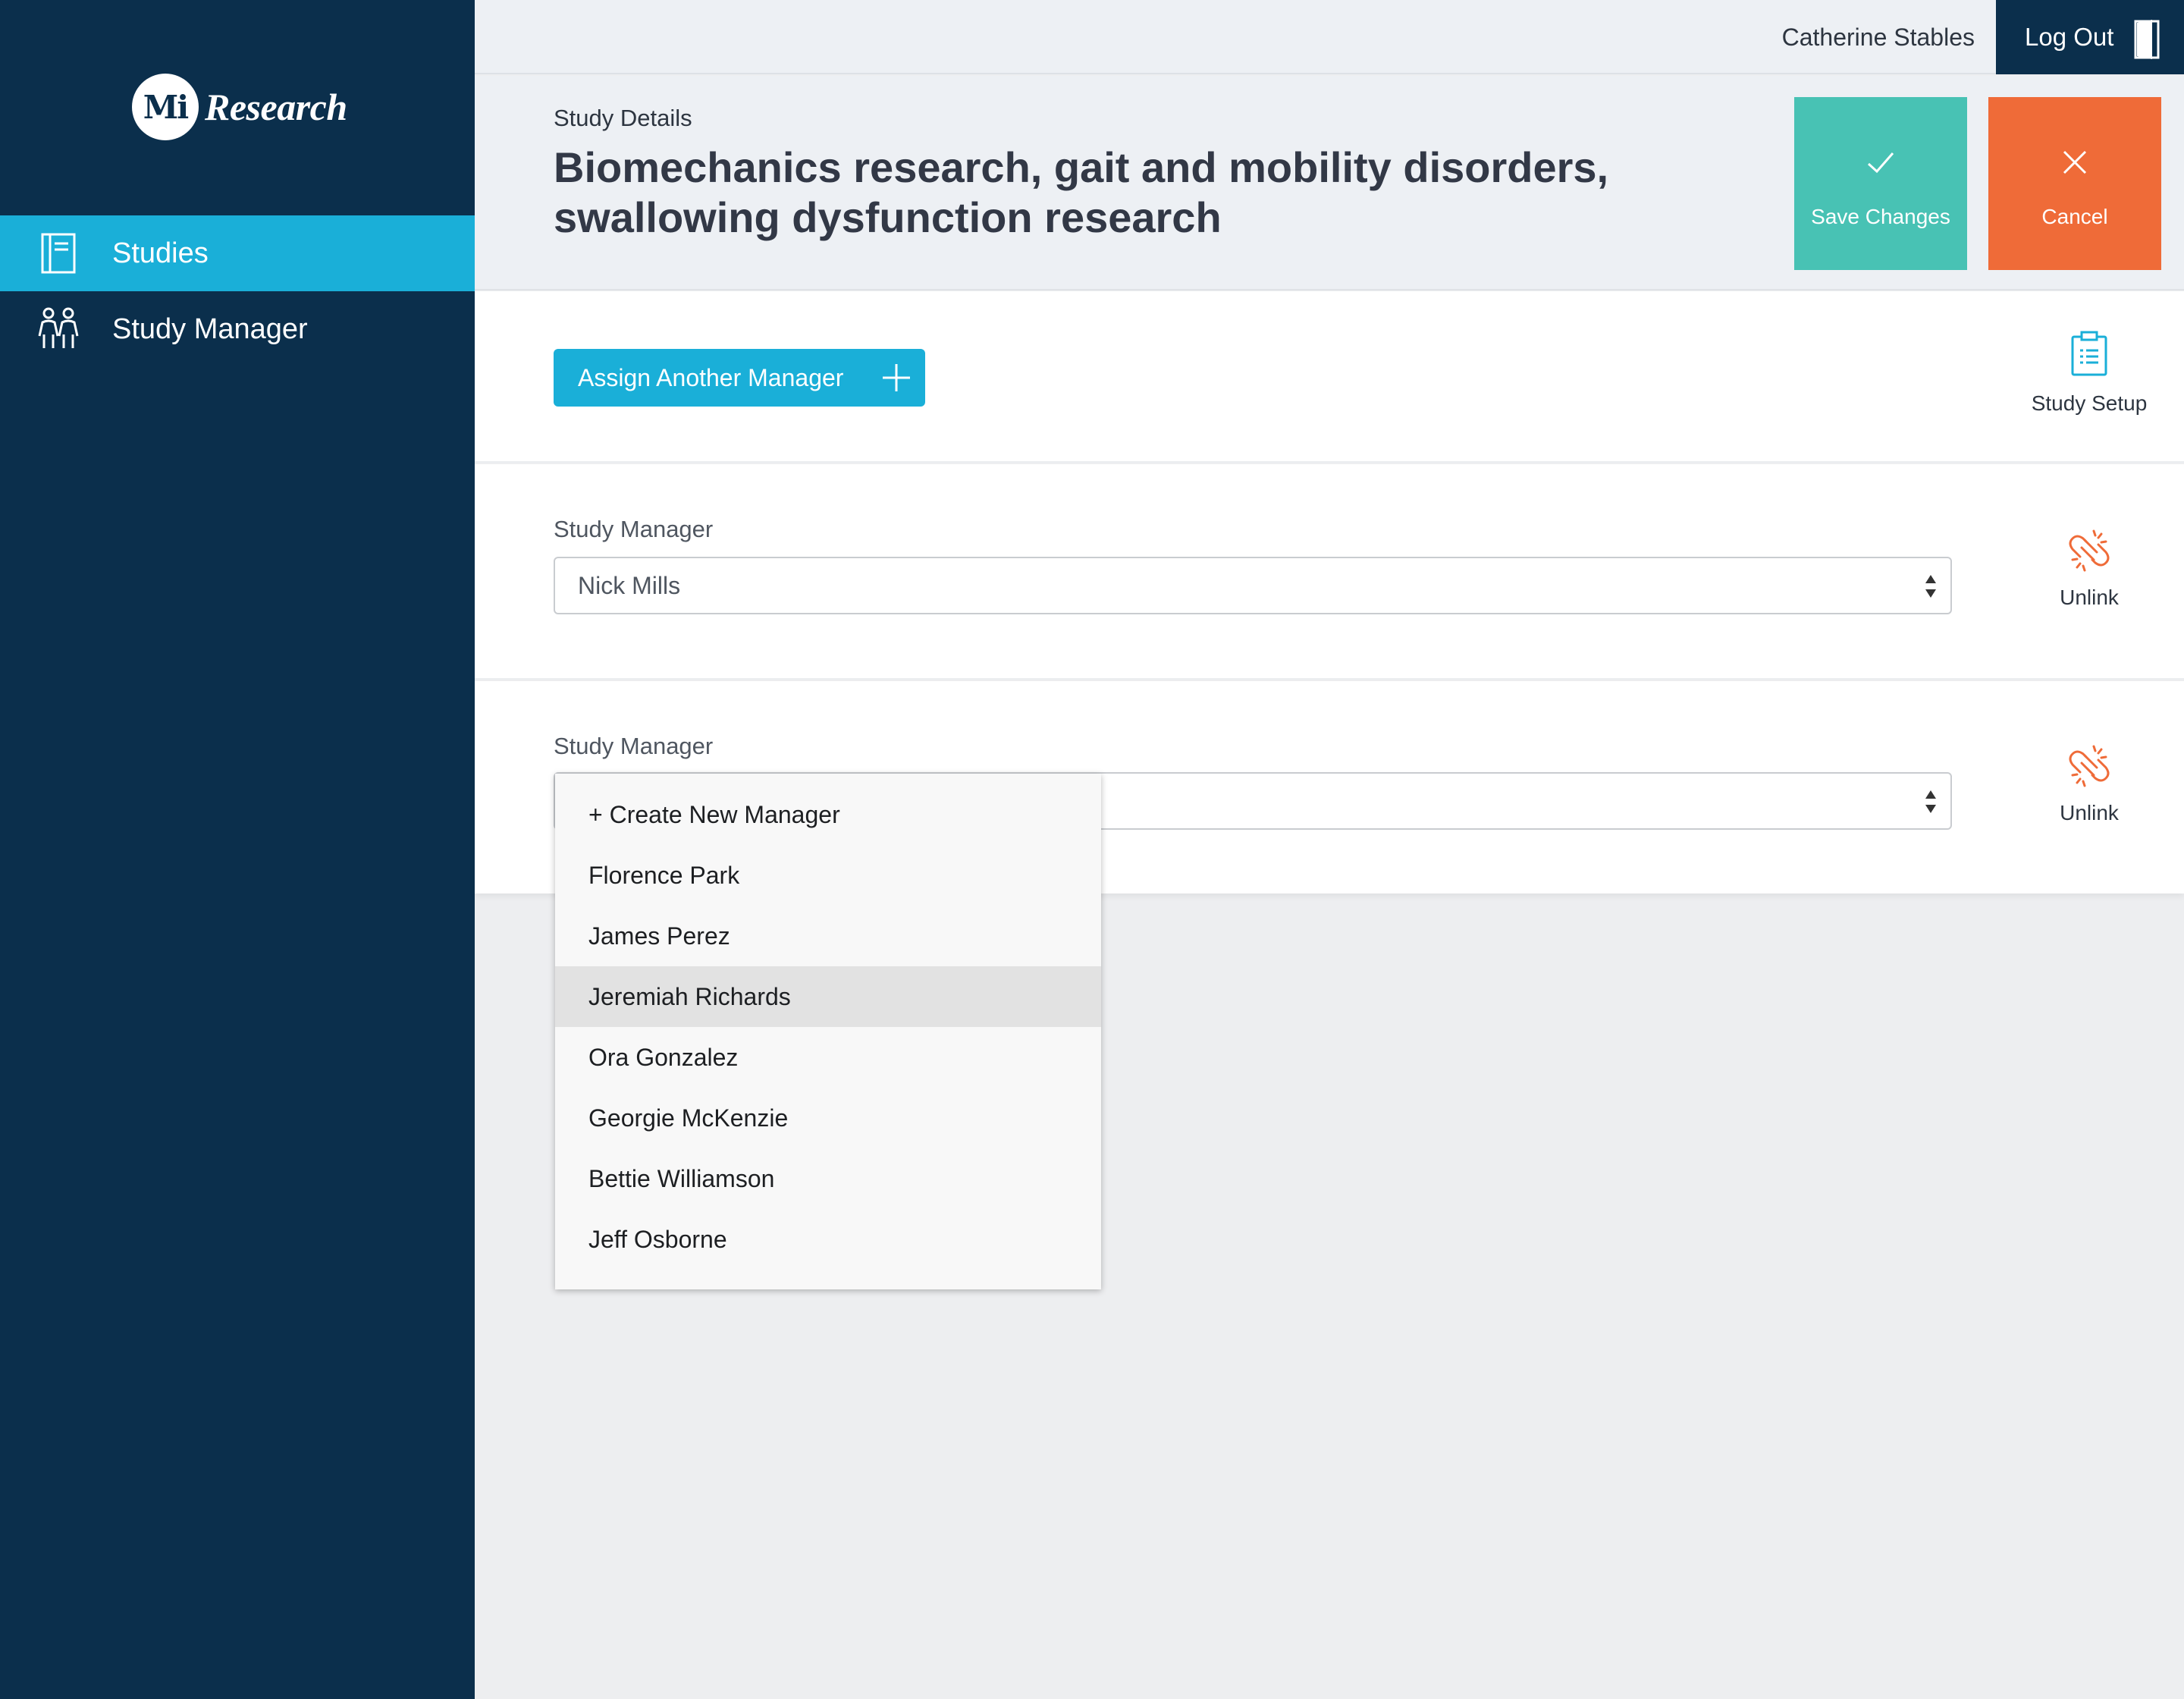  Describe the element at coordinates (1880, 183) in the screenshot. I see `save-changes-button: Save Changes` at that location.